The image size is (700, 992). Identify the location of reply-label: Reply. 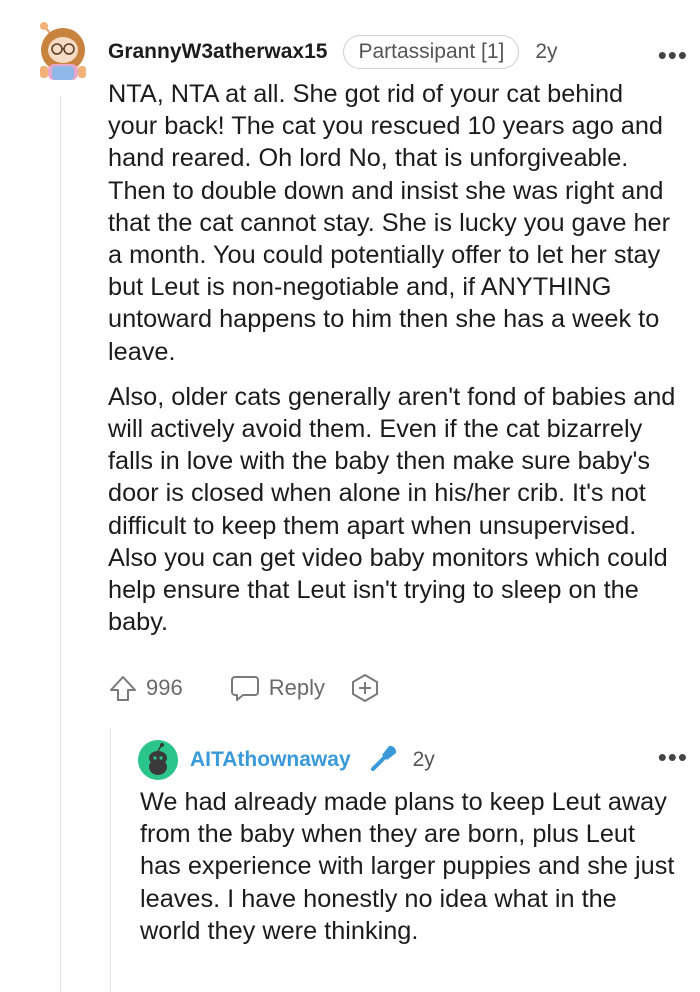
(296, 687).